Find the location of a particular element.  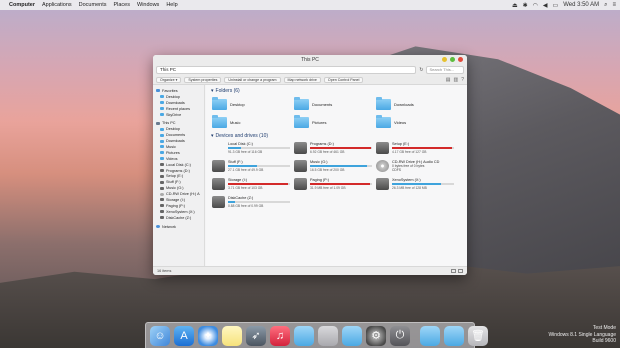

map-drive-button: Map network drive is located at coordinates (302, 80).